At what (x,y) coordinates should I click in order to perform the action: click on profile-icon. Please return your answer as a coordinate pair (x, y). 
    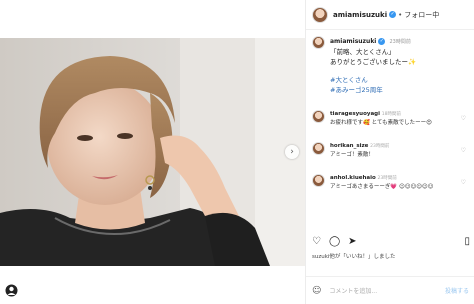
    Looking at the image, I should click on (11, 290).